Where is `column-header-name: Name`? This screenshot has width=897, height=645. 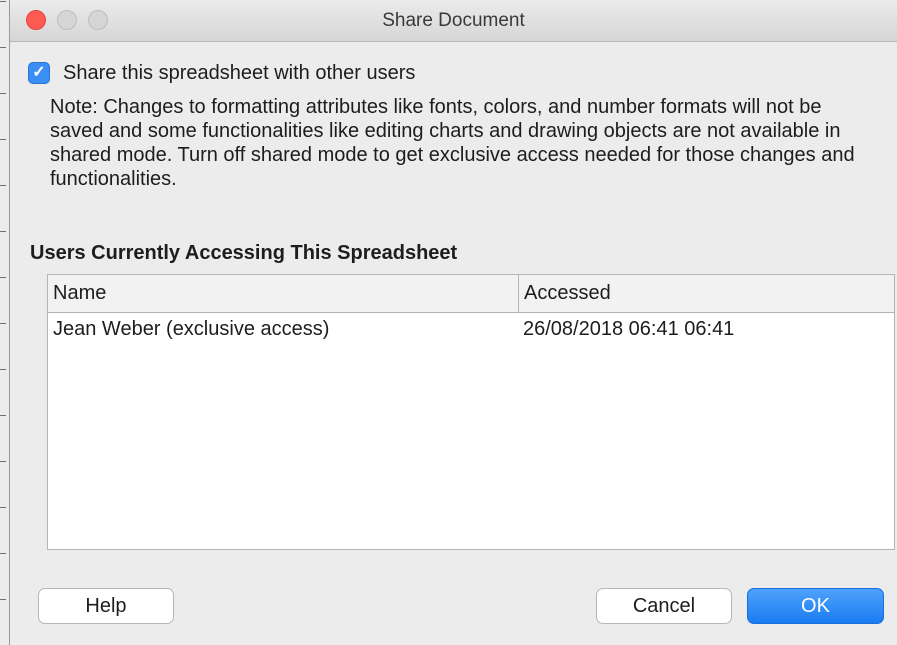
column-header-name: Name is located at coordinates (284, 293).